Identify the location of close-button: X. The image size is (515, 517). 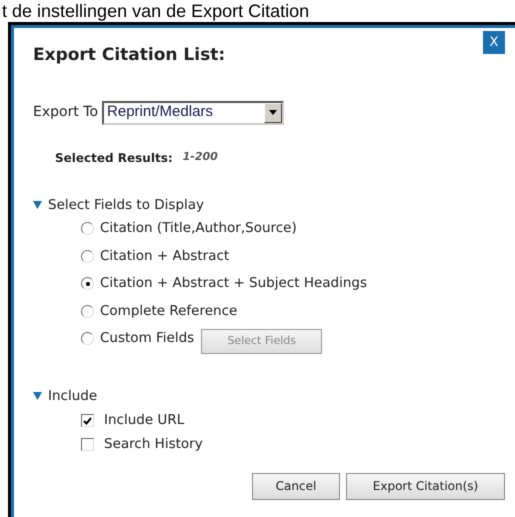
(494, 42).